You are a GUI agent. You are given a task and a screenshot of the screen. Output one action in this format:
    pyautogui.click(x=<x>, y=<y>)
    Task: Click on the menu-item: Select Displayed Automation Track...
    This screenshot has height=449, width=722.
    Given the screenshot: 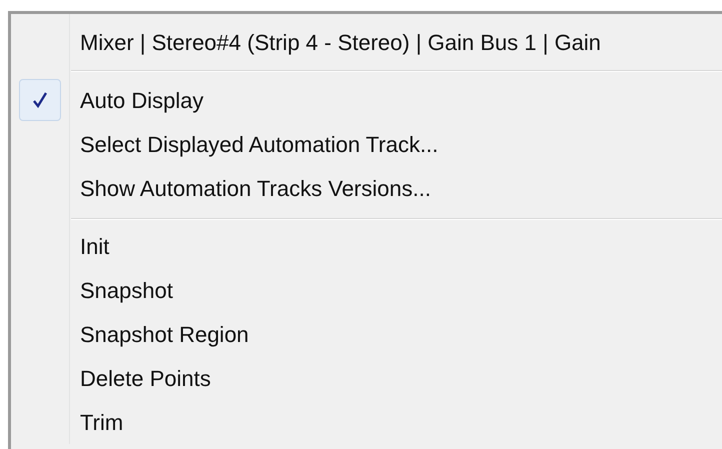 What is the action you would take?
    pyautogui.click(x=259, y=144)
    